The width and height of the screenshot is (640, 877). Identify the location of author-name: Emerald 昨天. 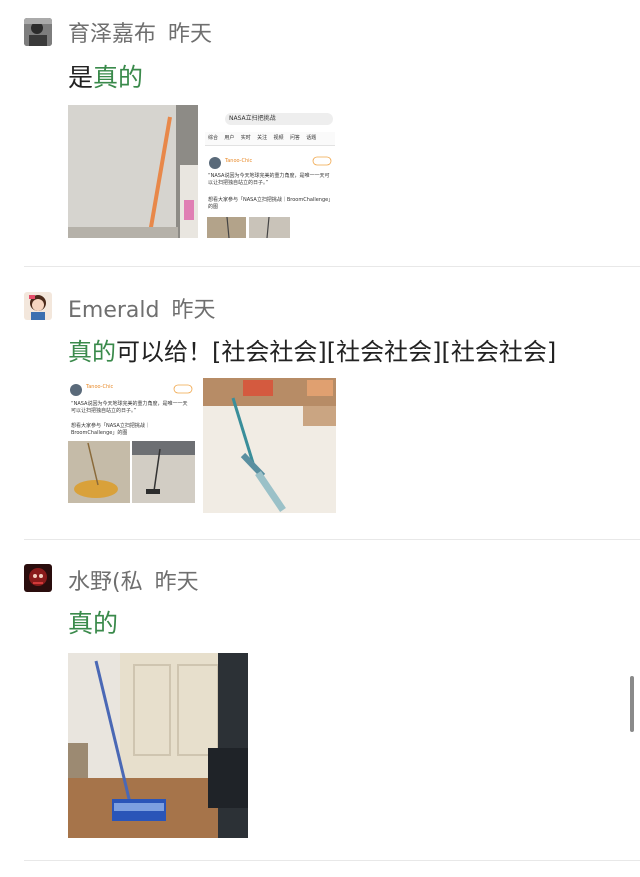
(142, 308).